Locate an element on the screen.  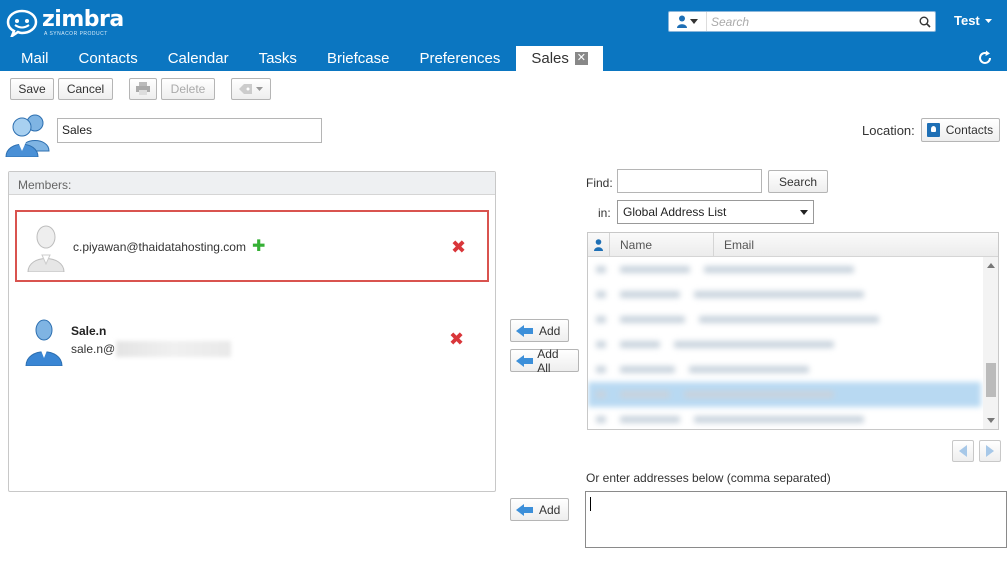
redacted-text is located at coordinates (174, 349).